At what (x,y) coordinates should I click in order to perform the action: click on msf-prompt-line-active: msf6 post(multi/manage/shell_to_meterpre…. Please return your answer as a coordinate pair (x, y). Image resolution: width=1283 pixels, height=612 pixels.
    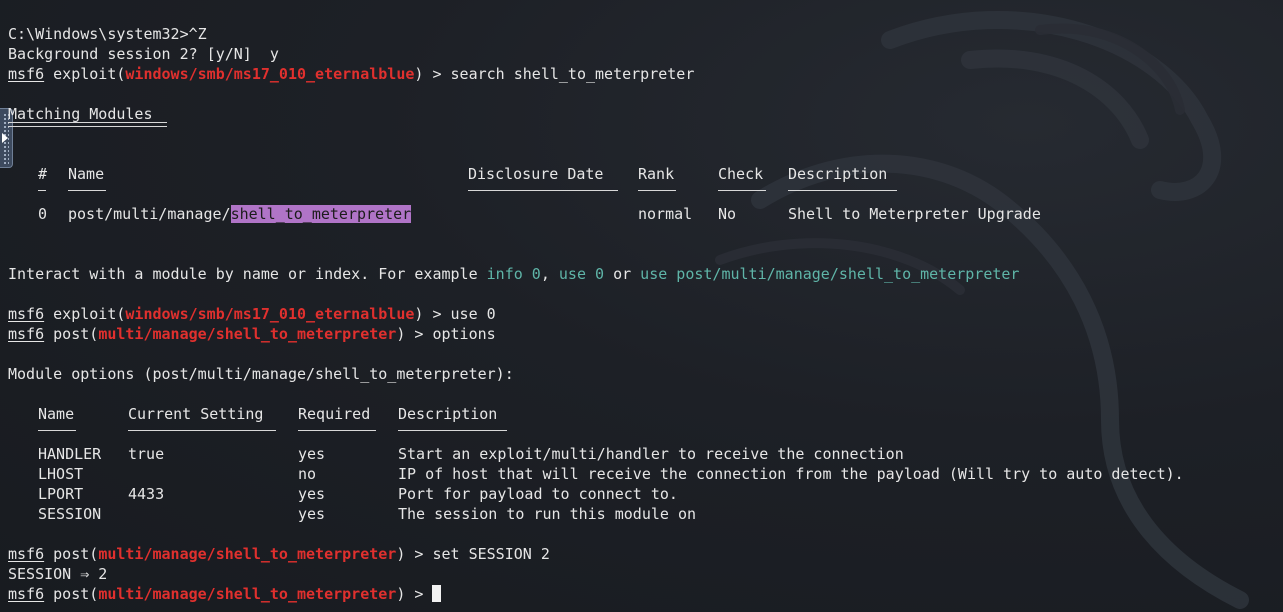
    Looking at the image, I should click on (645, 594).